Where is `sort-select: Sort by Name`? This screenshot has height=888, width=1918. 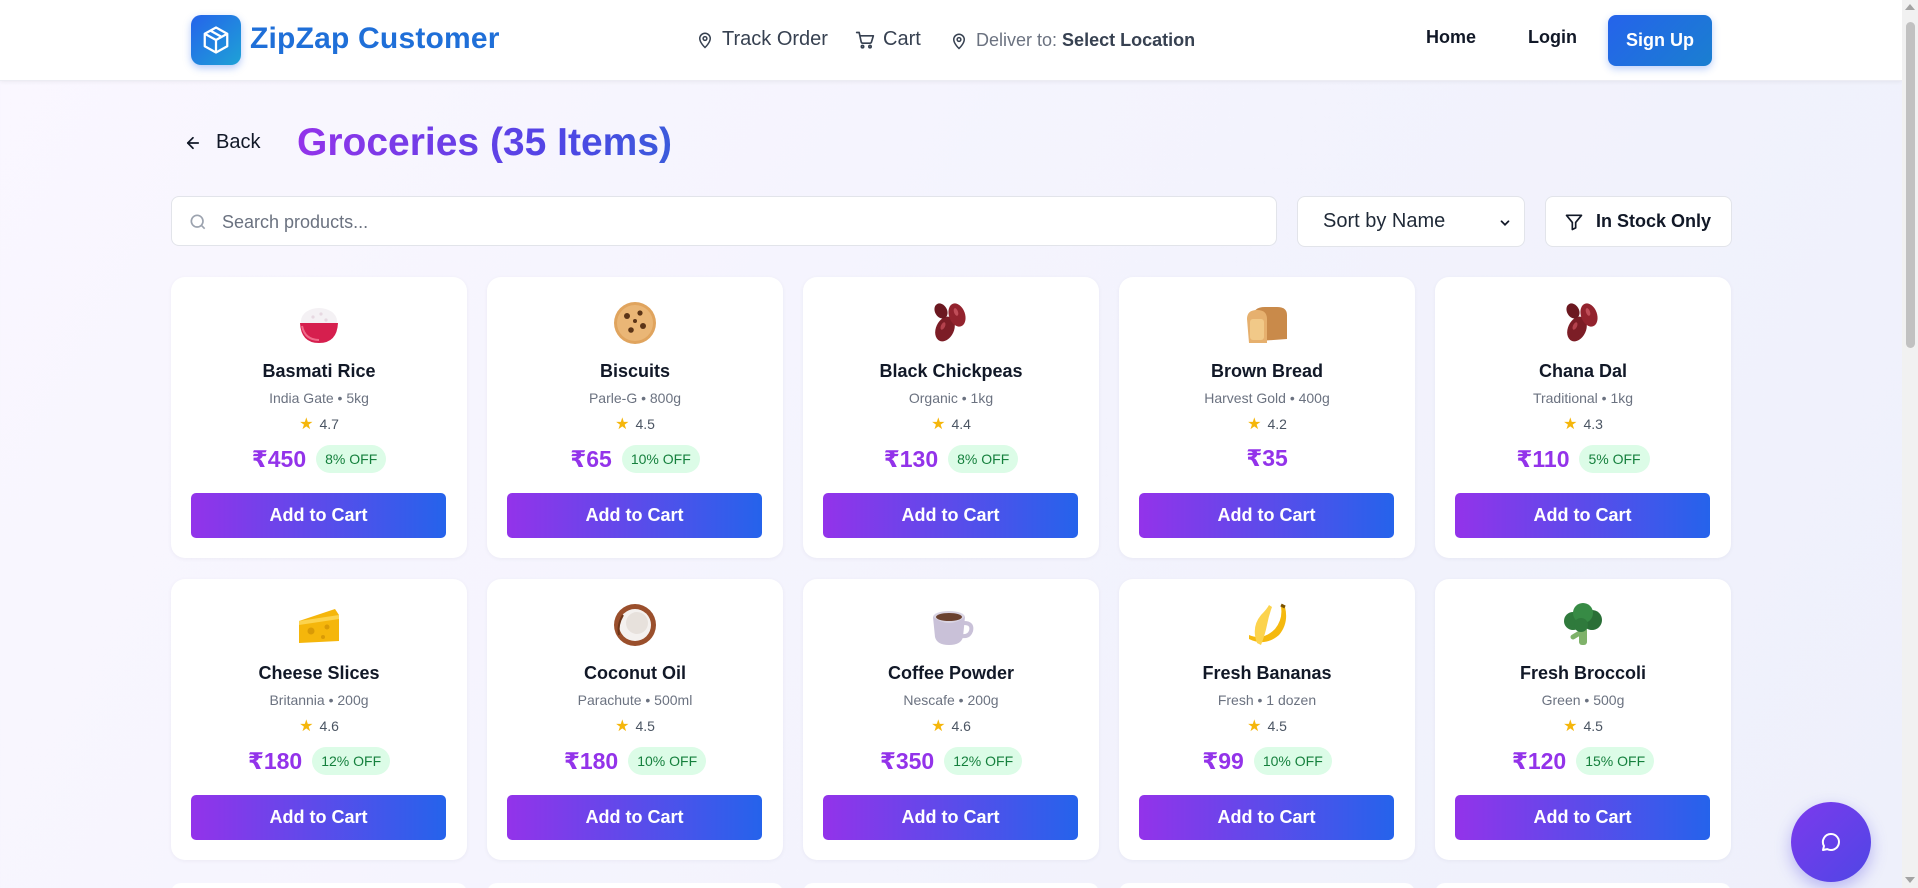
sort-select: Sort by Name is located at coordinates (1411, 221).